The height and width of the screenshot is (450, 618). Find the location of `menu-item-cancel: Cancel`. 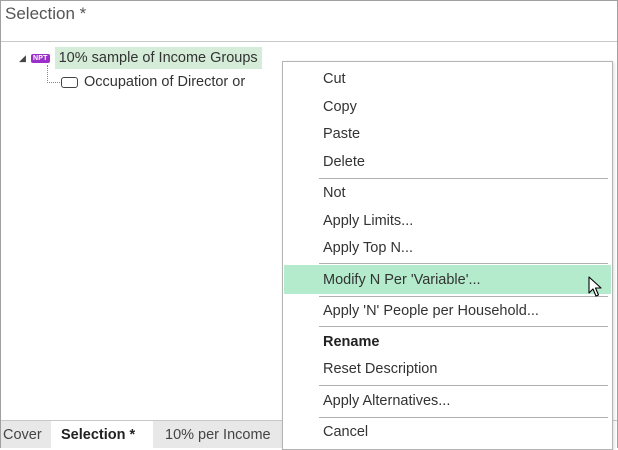

menu-item-cancel: Cancel is located at coordinates (447, 431).